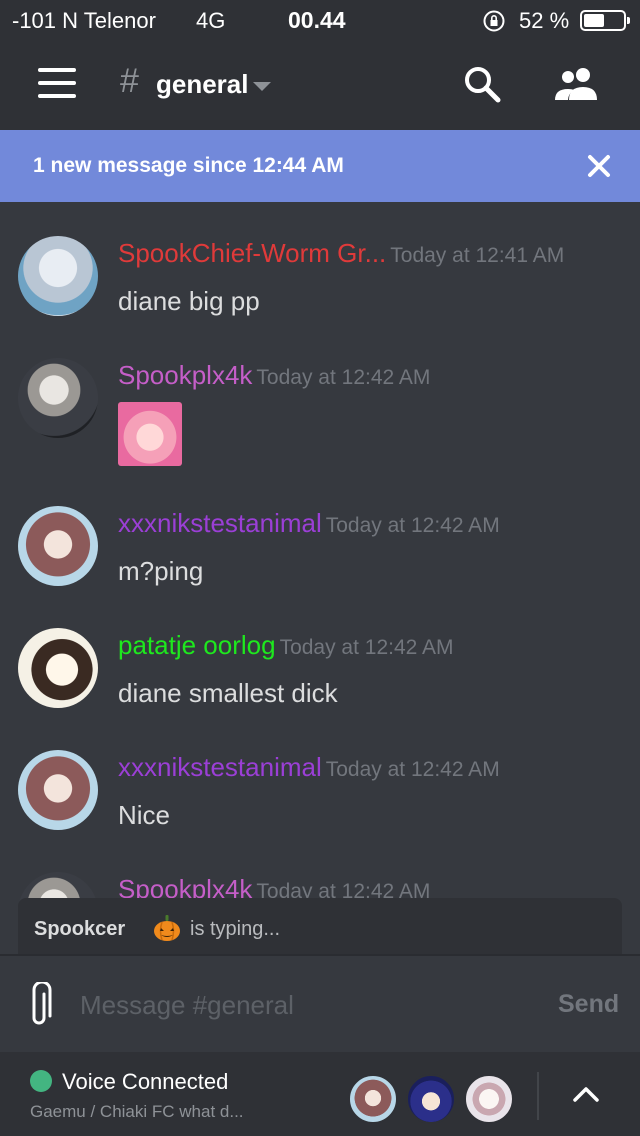 This screenshot has width=640, height=1136. What do you see at coordinates (84, 20) in the screenshot?
I see `carrier-label: -101 N Telenor` at bounding box center [84, 20].